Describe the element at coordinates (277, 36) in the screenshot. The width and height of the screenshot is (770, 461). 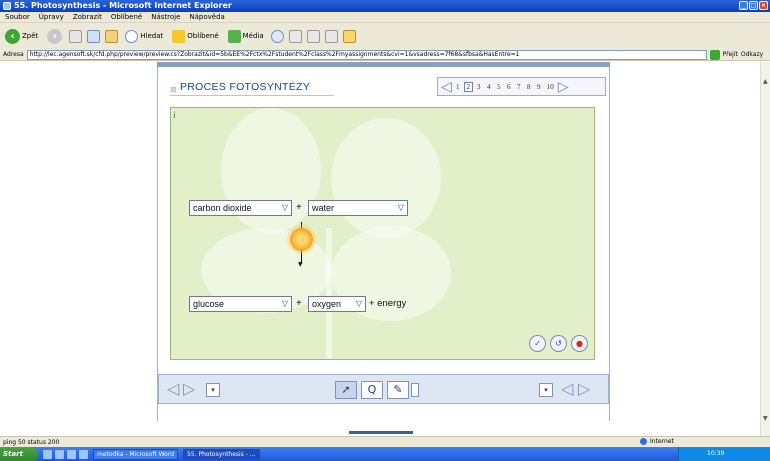
I see `history-icon` at that location.